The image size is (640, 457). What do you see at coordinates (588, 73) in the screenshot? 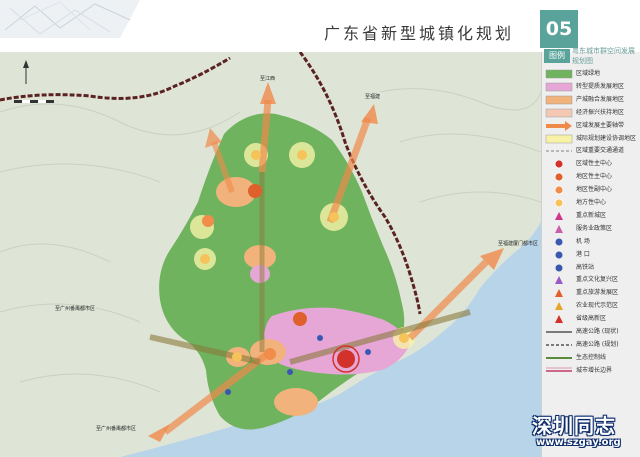
I see `legend-item-label: 区域绿地` at bounding box center [588, 73].